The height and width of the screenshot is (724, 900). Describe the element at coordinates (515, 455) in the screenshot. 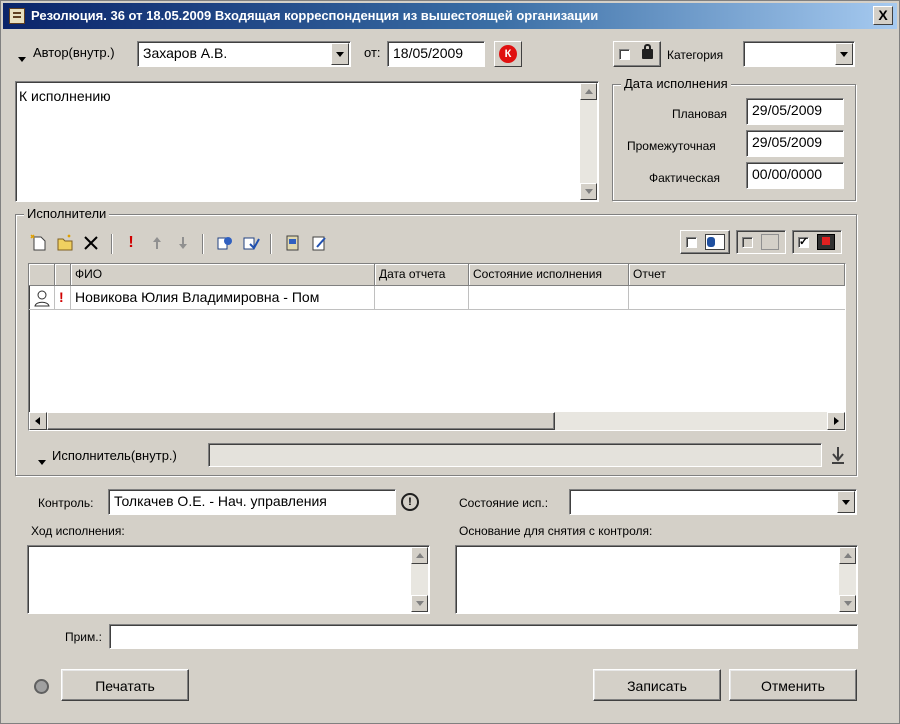

I see `executor-field` at that location.